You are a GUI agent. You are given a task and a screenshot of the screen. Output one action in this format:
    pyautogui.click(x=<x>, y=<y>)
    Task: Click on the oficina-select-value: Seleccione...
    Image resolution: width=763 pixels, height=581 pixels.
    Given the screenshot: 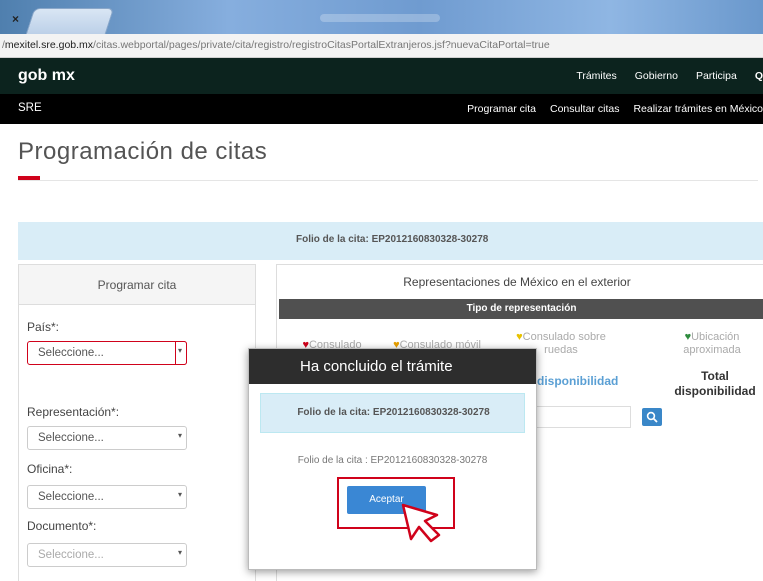 What is the action you would take?
    pyautogui.click(x=71, y=497)
    